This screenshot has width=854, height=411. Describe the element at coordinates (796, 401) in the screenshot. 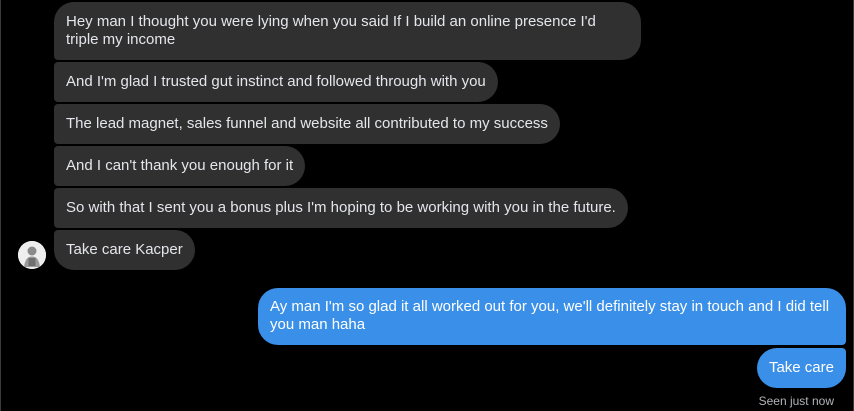

I see `seen-status: Seen just now` at that location.